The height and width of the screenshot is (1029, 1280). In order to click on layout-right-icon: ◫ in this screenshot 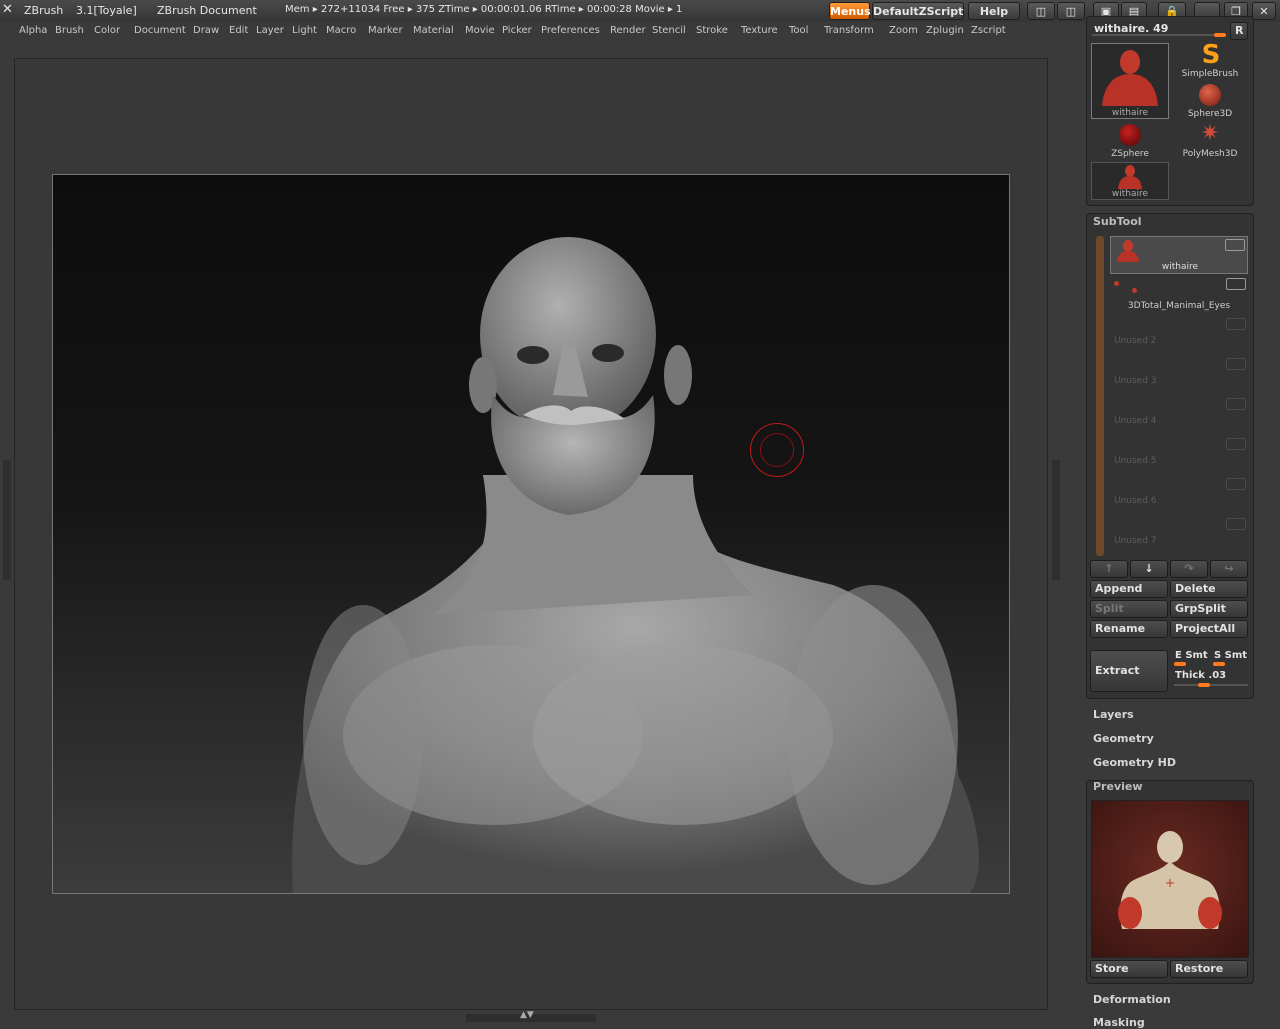, I will do `click(1071, 11)`.